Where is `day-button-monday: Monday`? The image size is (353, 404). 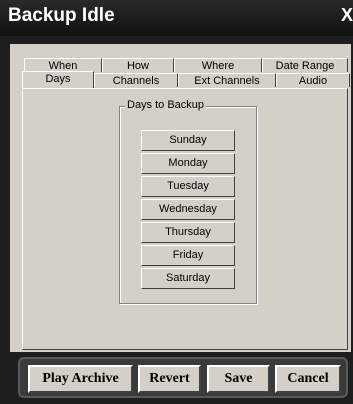 day-button-monday: Monday is located at coordinates (188, 163).